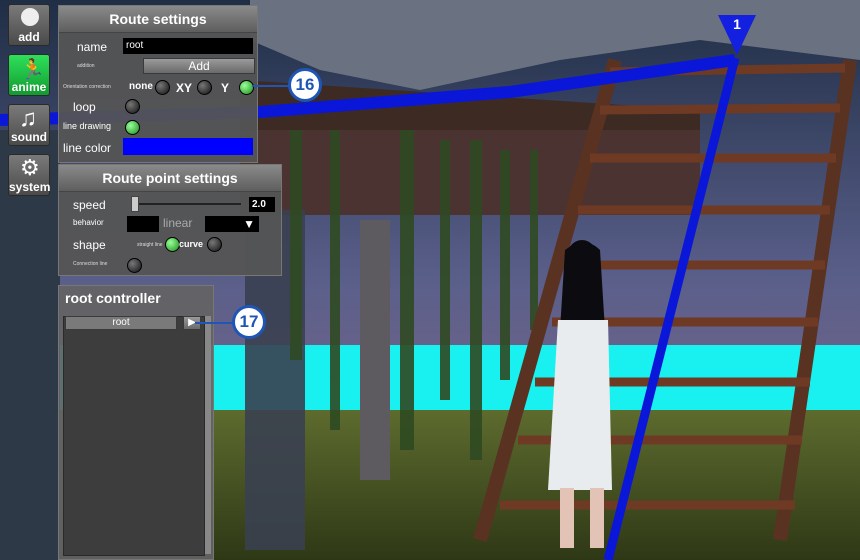 This screenshot has width=860, height=560. I want to click on orientation-y-radio, so click(246, 87).